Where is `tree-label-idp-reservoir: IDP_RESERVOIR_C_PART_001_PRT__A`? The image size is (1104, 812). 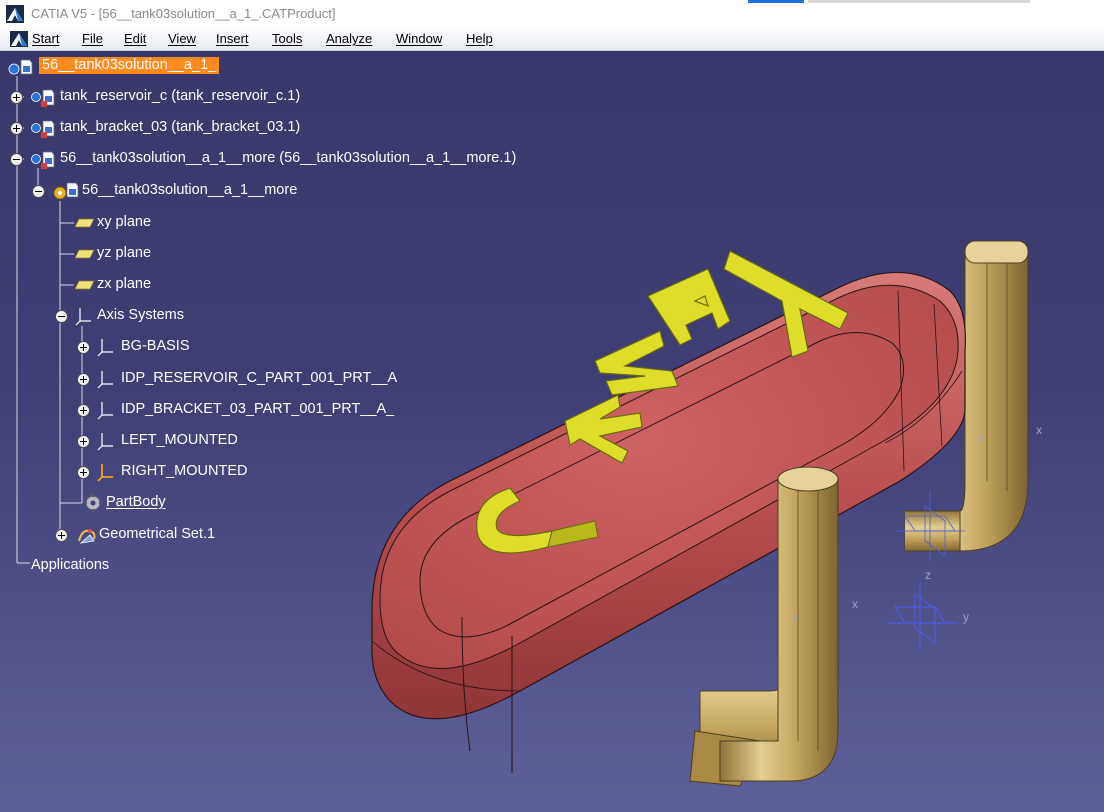
tree-label-idp-reservoir: IDP_RESERVOIR_C_PART_001_PRT__A is located at coordinates (259, 378).